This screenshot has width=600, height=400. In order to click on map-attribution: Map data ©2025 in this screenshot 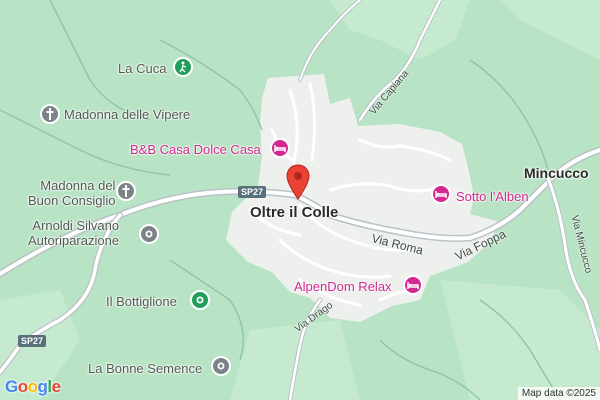, I will do `click(558, 393)`.